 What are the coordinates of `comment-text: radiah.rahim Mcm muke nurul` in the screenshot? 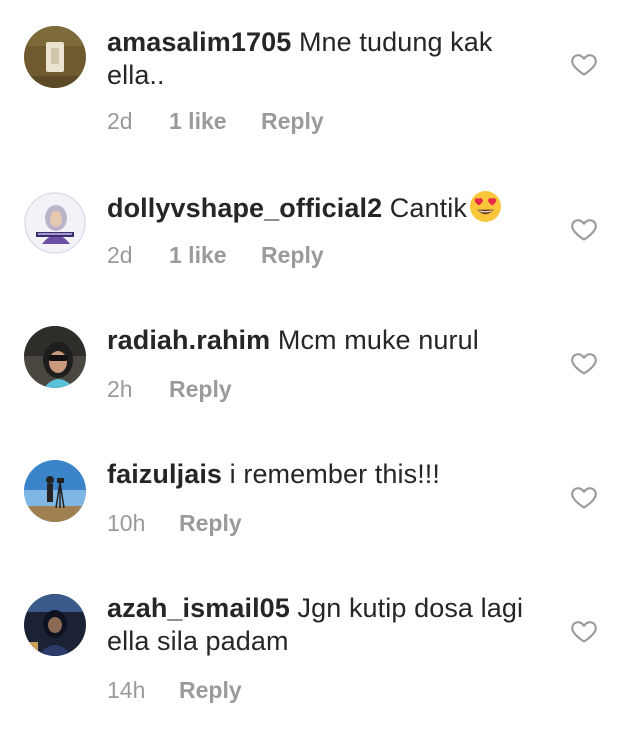 It's located at (327, 340).